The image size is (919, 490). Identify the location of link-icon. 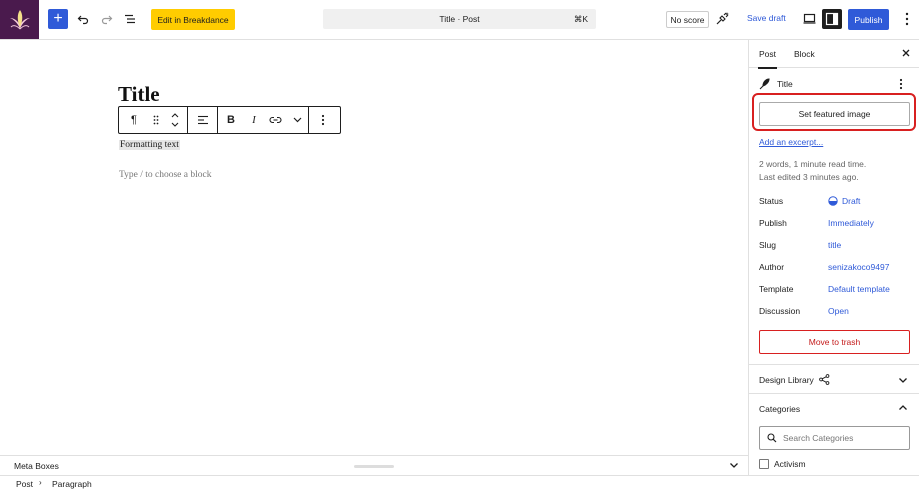
(275, 120).